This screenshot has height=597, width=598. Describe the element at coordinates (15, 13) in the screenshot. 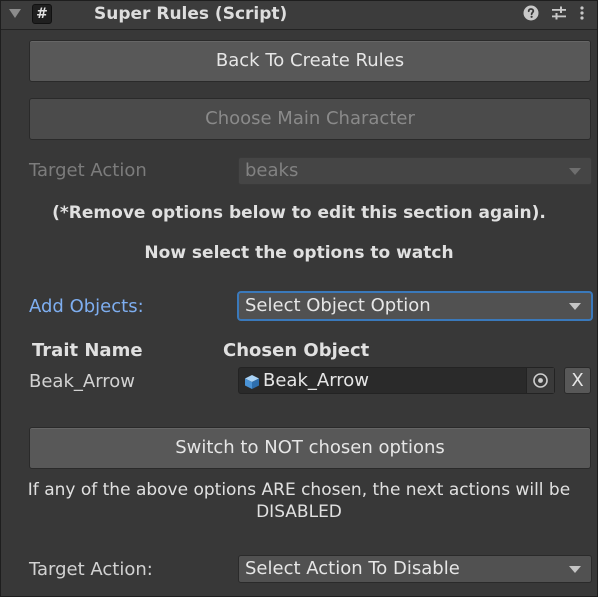

I see `foldout-arrow-icon` at that location.